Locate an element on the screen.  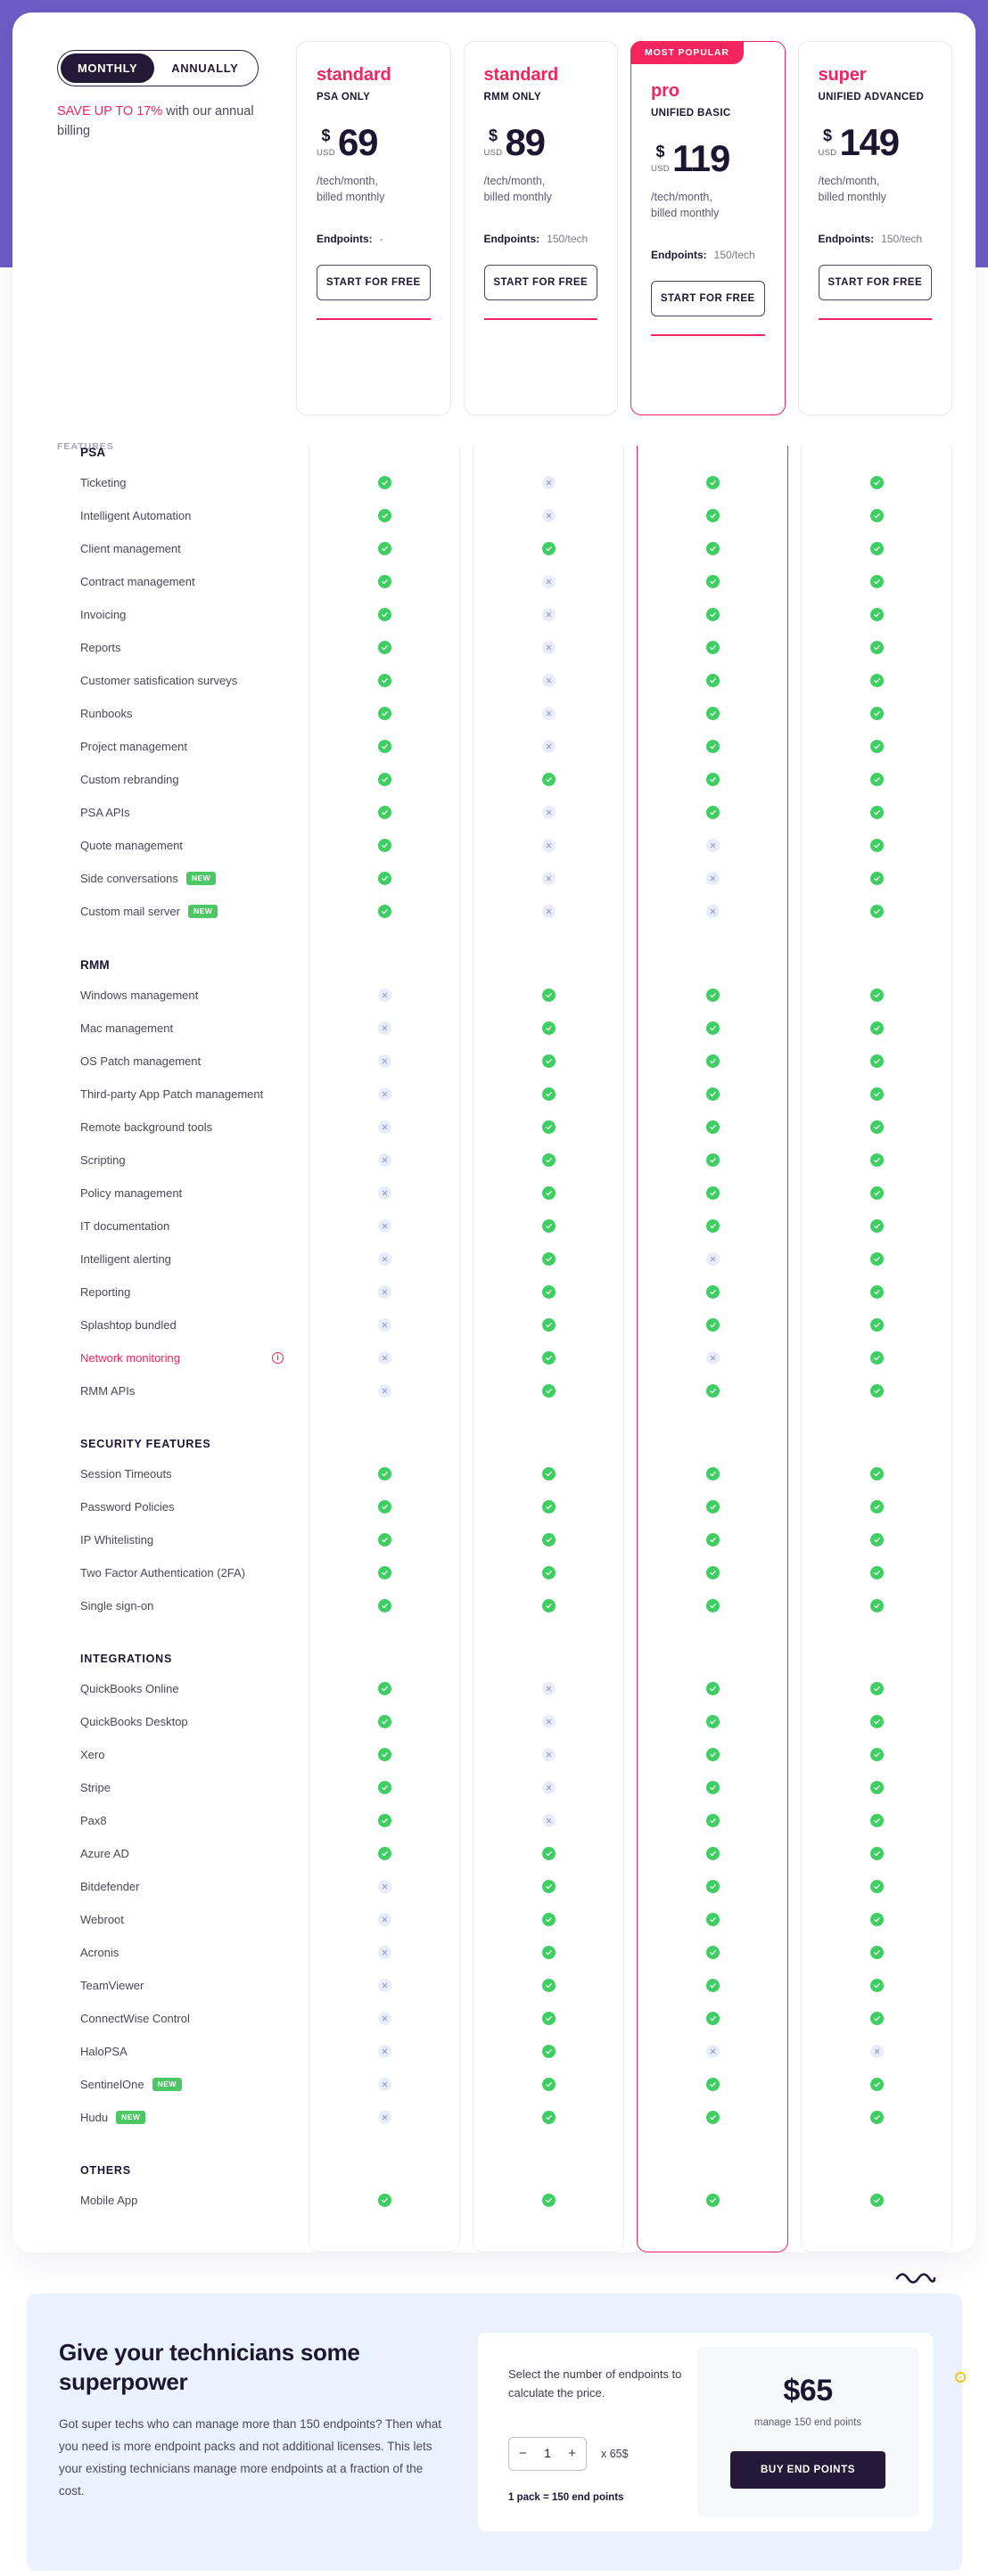
feature-label: Customer satisfication surveys is located at coordinates (166, 680).